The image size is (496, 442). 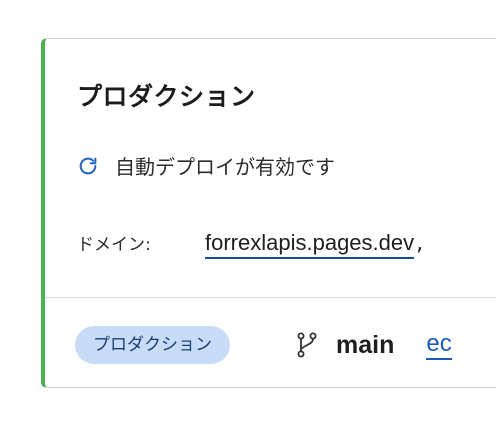 What do you see at coordinates (439, 345) in the screenshot?
I see `commit-link: ec` at bounding box center [439, 345].